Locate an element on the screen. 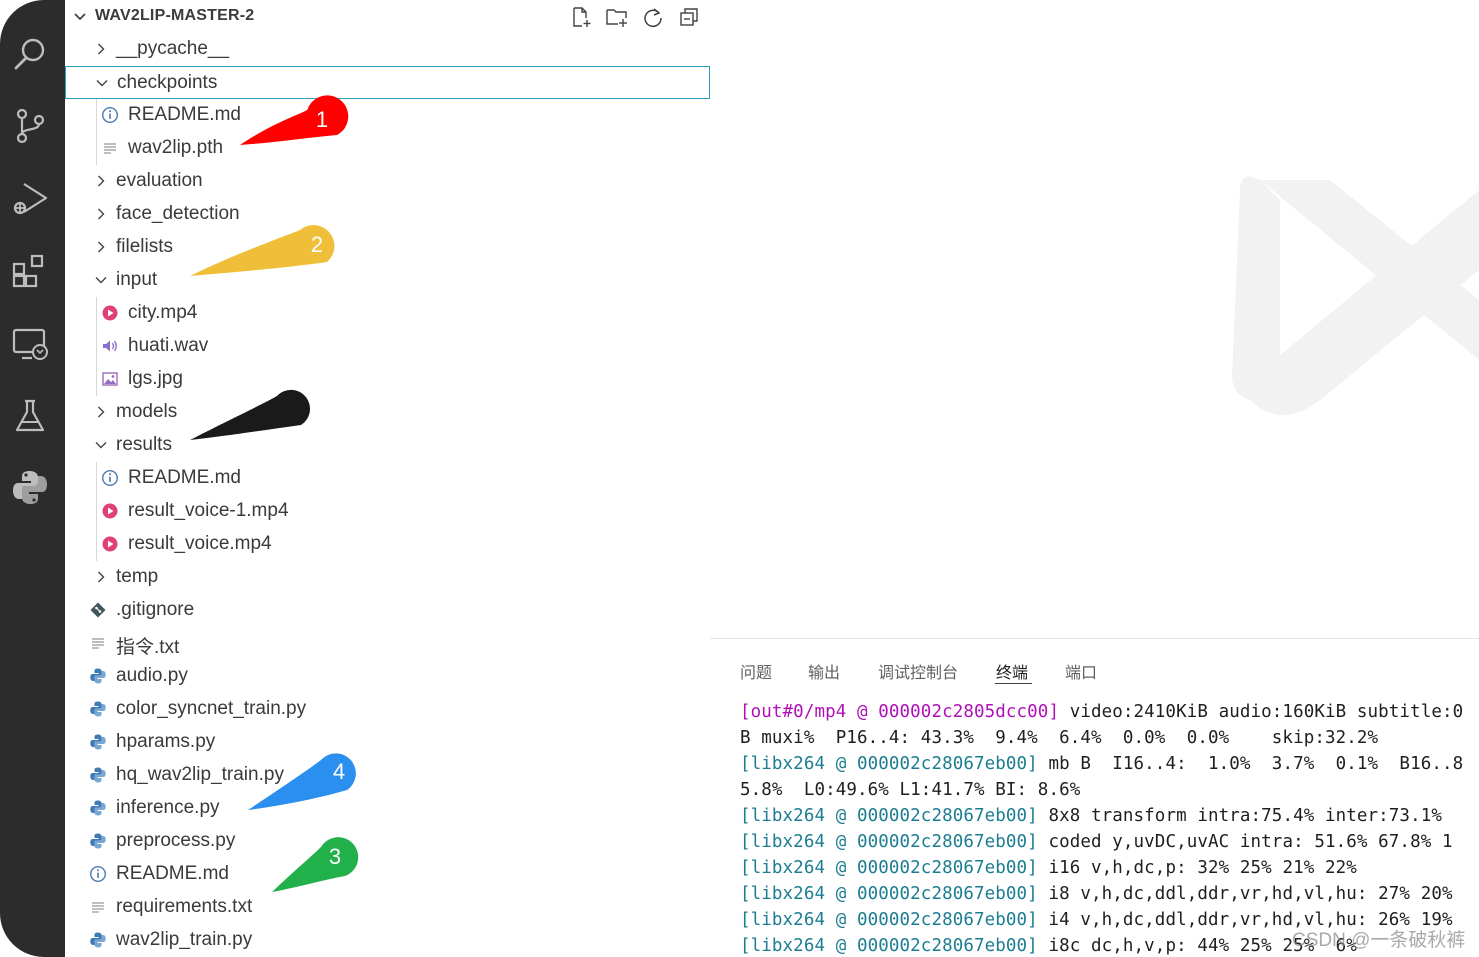 Image resolution: width=1479 pixels, height=957 pixels. tab-output: 输出 is located at coordinates (824, 671).